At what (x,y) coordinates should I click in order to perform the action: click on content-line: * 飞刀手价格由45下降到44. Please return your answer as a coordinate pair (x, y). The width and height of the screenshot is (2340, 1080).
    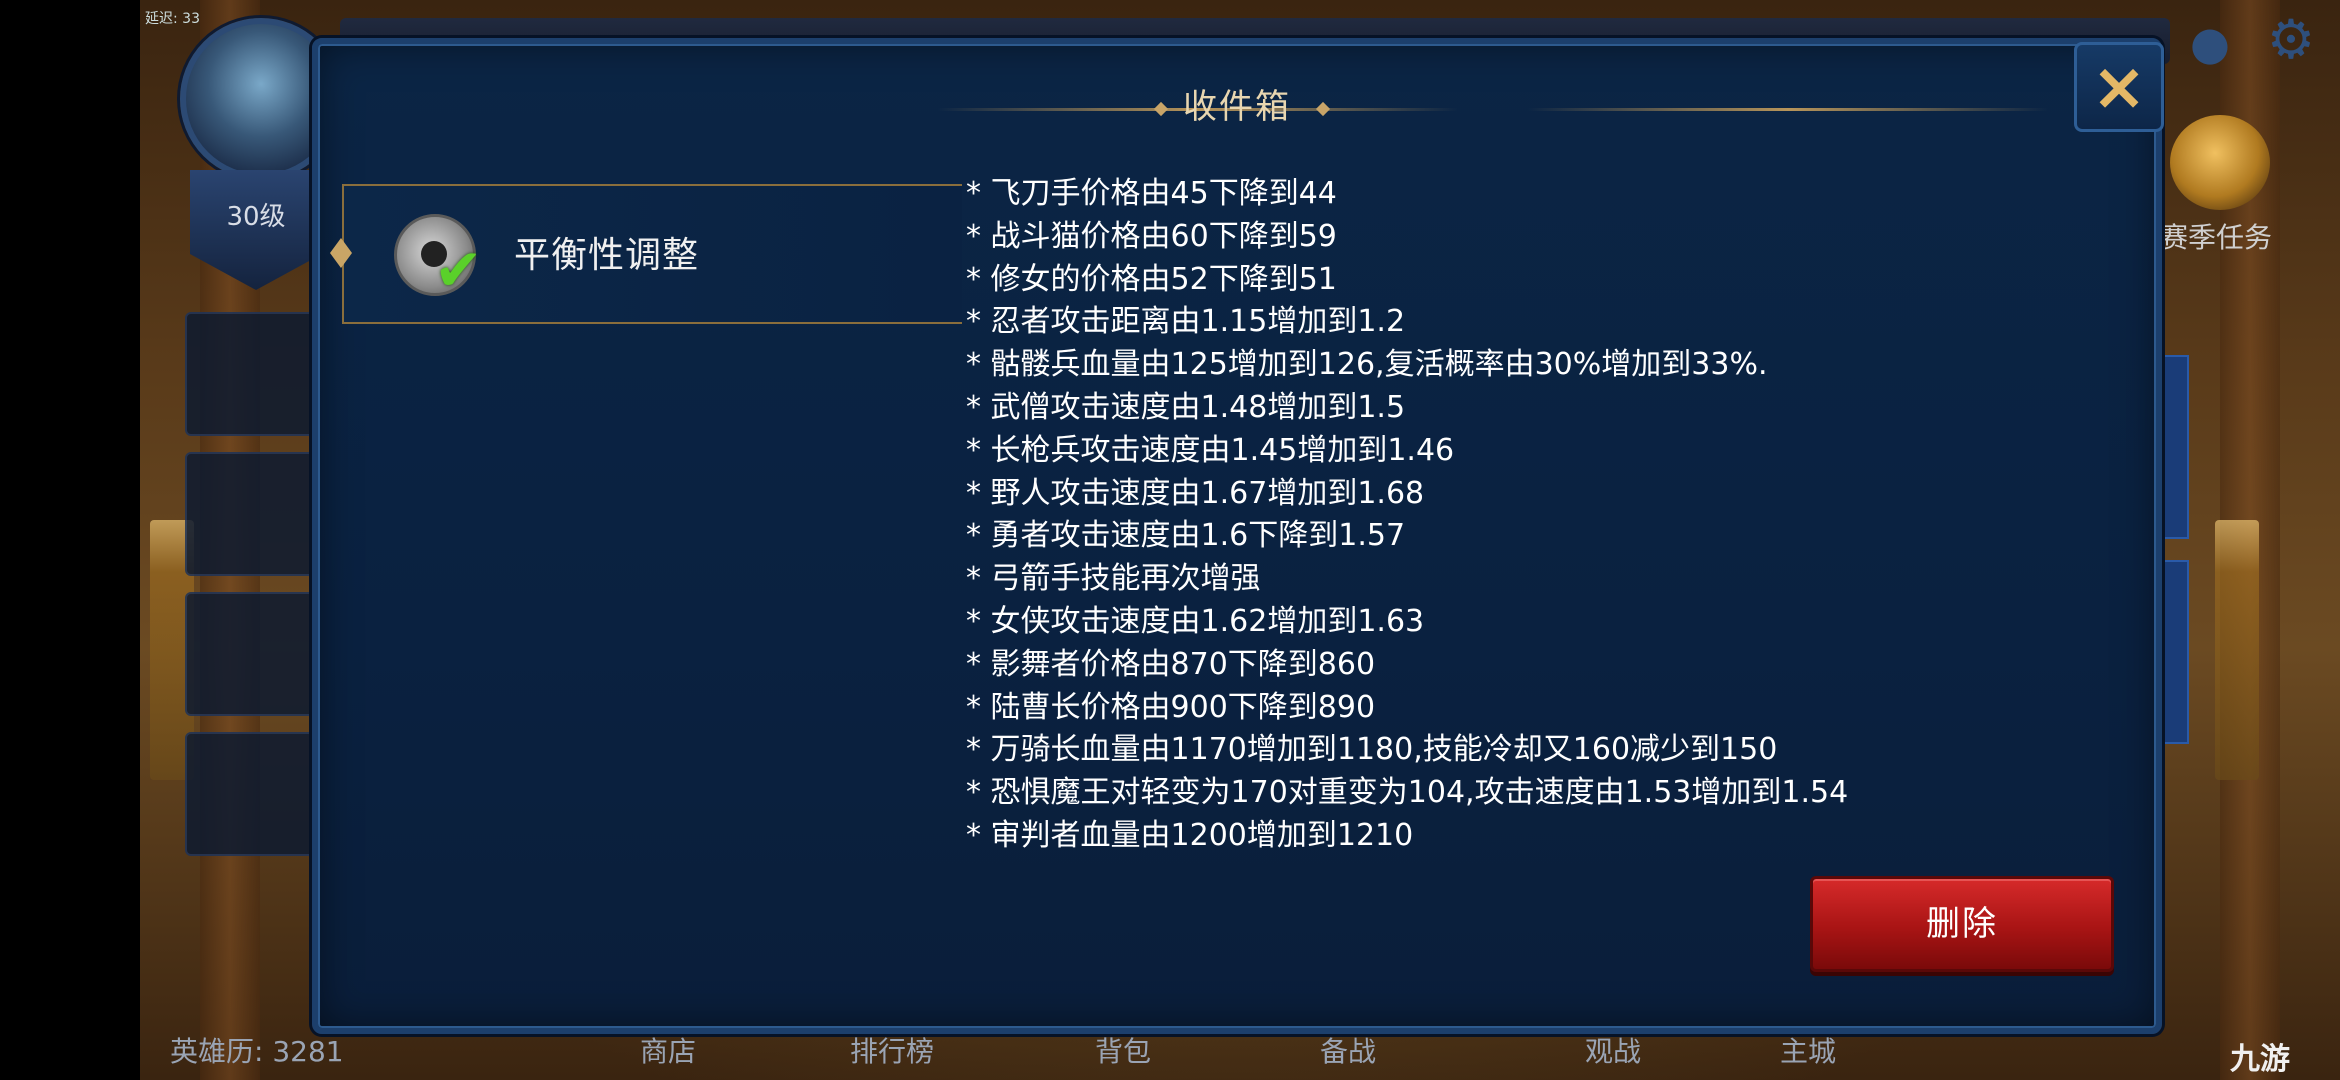
    Looking at the image, I should click on (1151, 193).